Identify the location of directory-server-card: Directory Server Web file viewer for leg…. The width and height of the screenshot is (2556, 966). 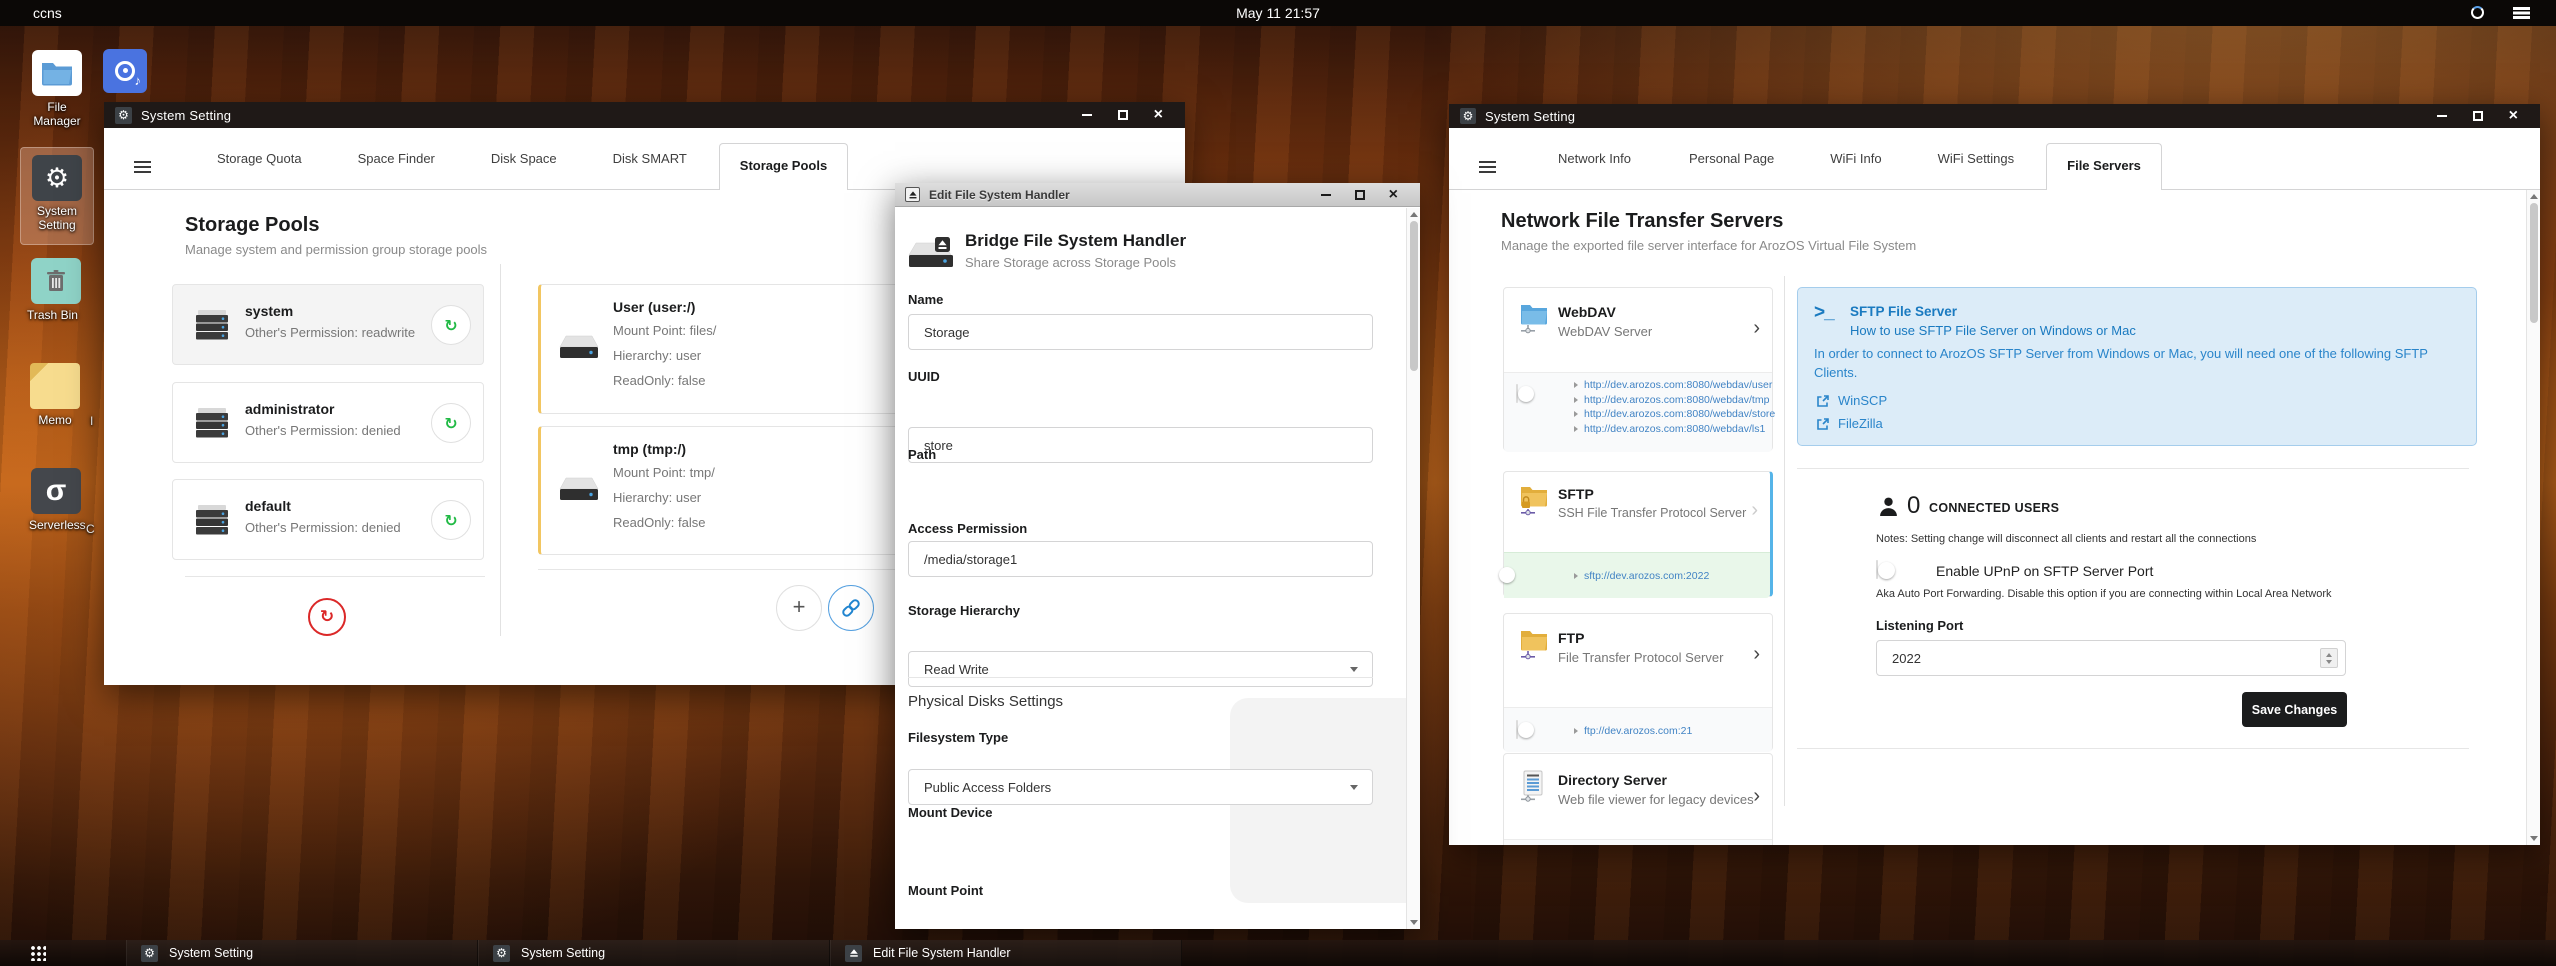
(1638, 799).